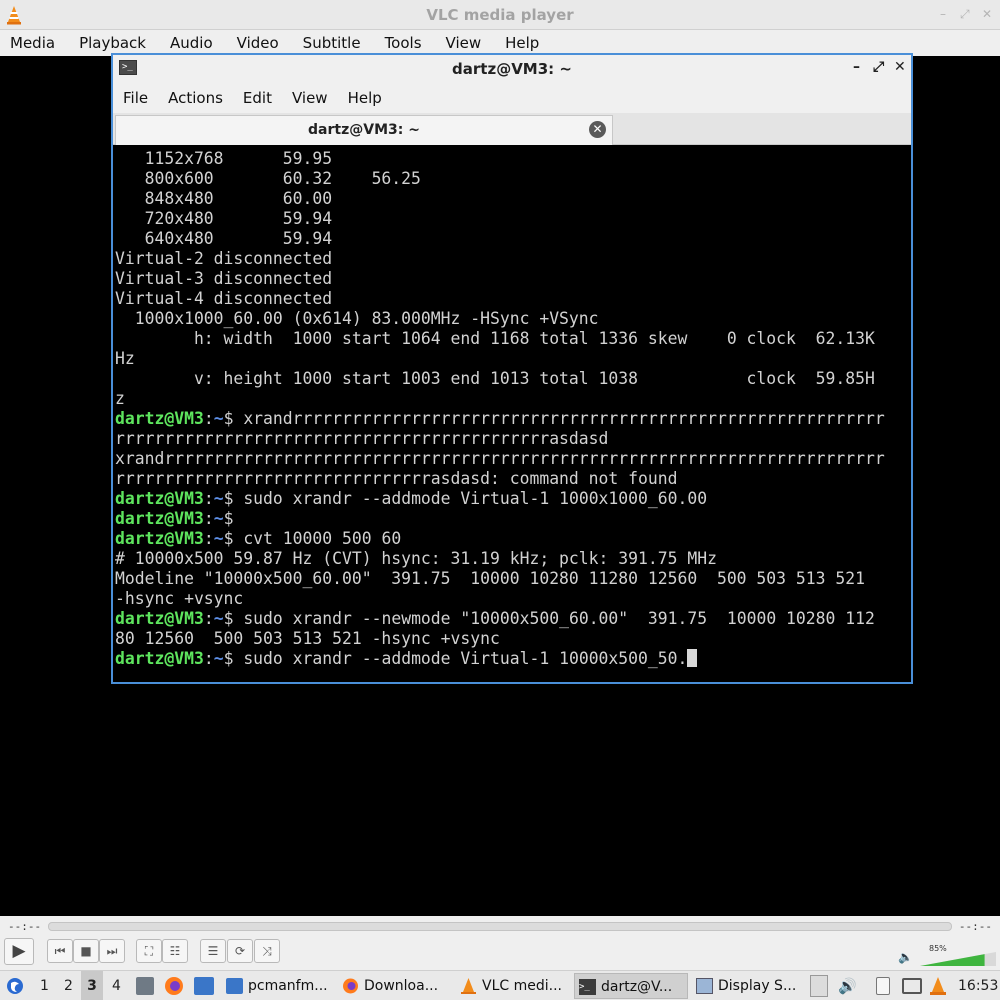  I want to click on menu-playback: Playback, so click(112, 43).